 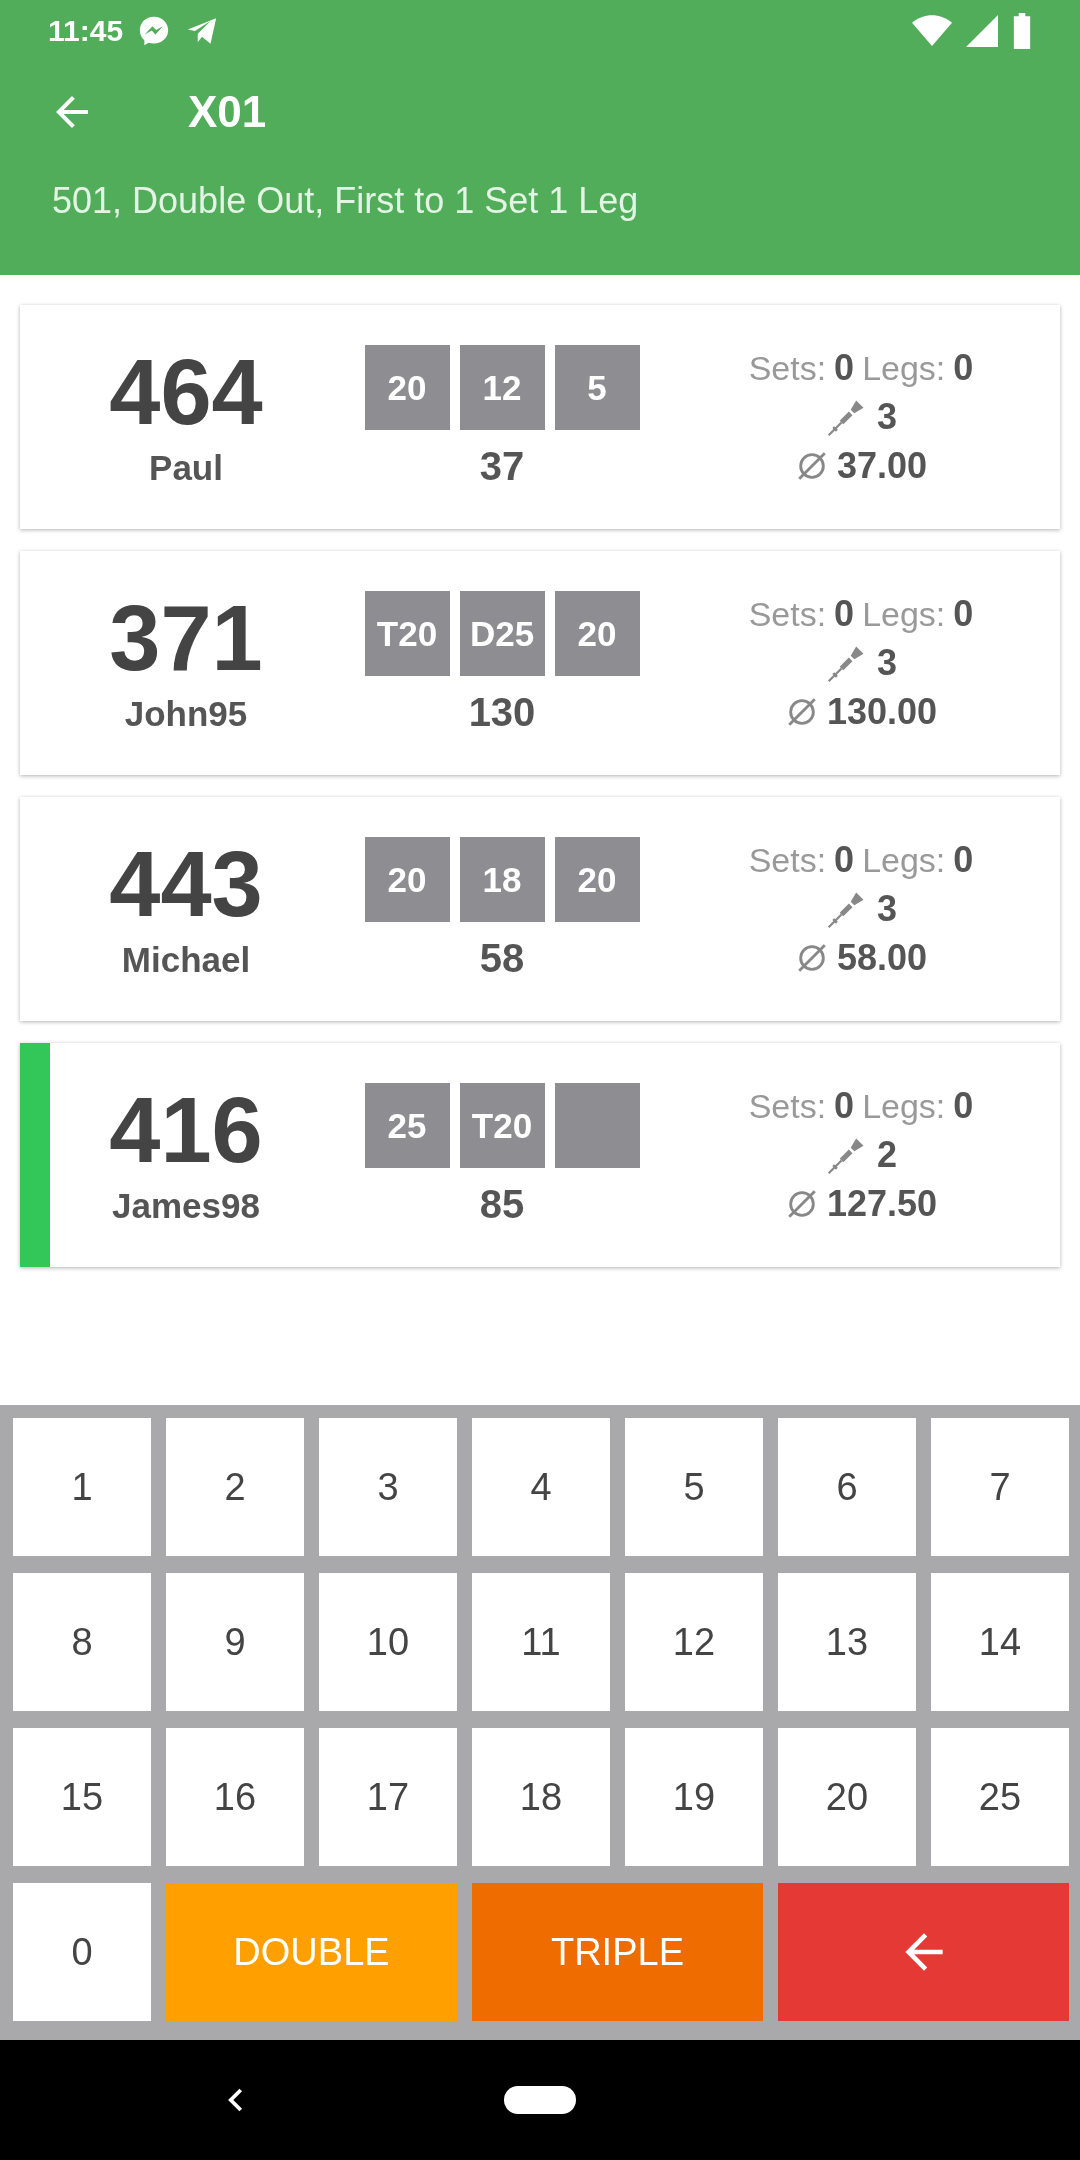 I want to click on number-key: 11, so click(x=541, y=1642).